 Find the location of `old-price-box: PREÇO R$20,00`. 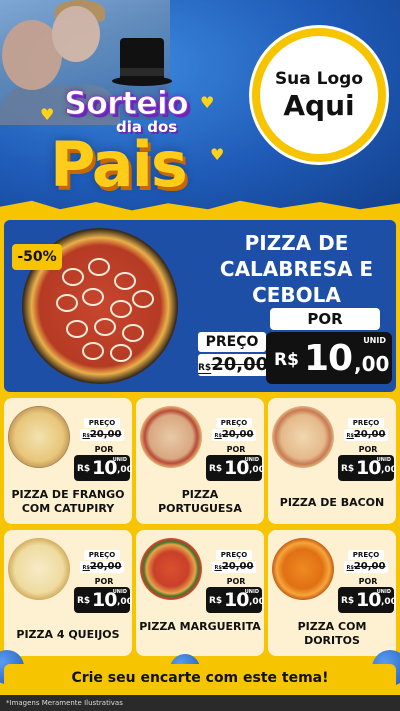

old-price-box: PREÇO R$20,00 is located at coordinates (233, 354).